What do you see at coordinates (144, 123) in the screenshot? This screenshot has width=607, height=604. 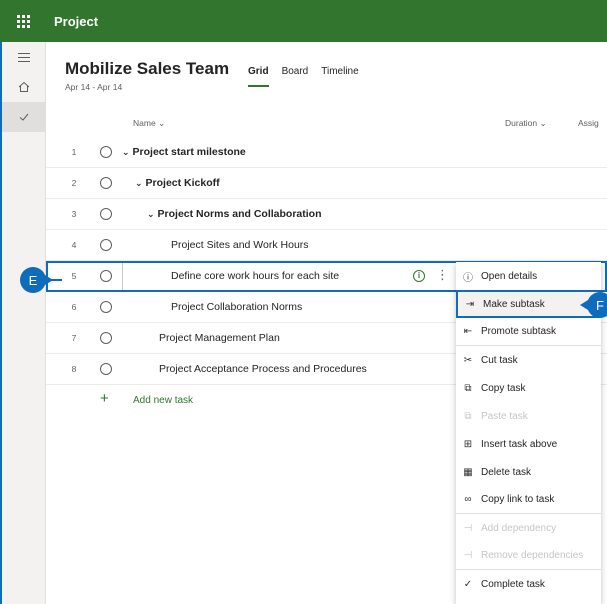 I see `column-name-label: Name` at bounding box center [144, 123].